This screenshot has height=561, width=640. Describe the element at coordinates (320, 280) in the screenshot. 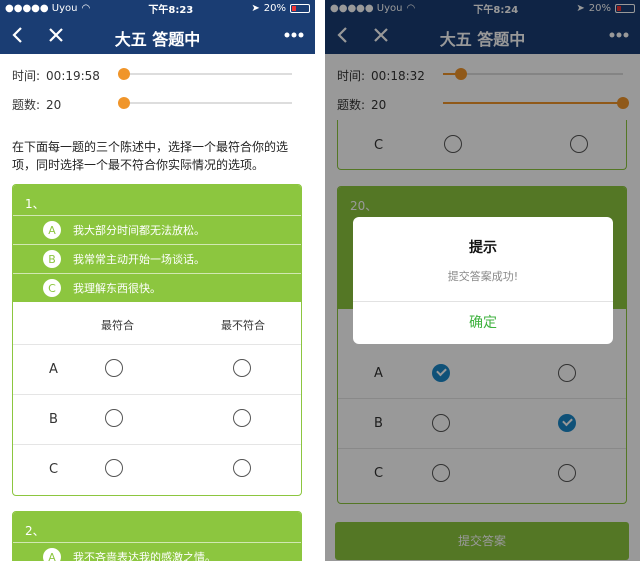

I see `screen-divider` at that location.